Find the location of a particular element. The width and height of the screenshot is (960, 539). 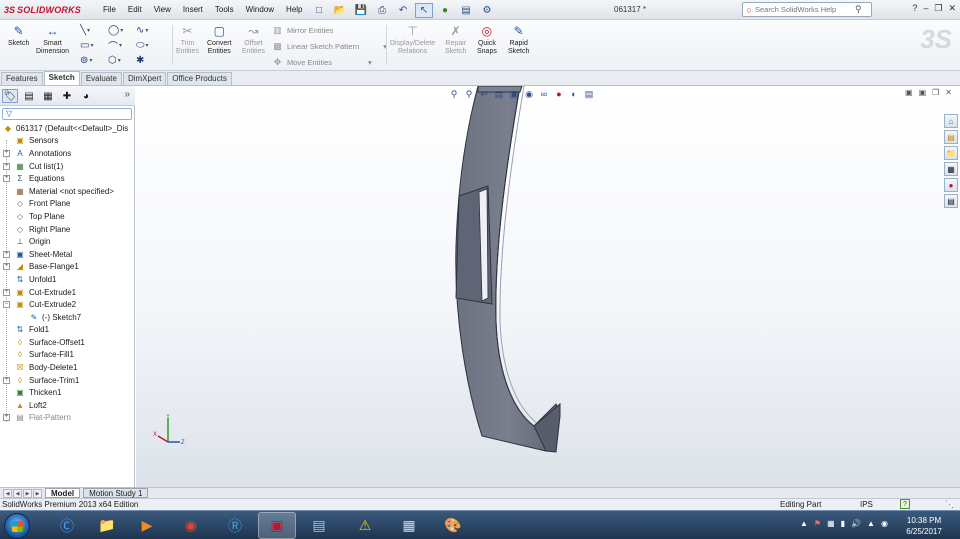

dimxpert-manager-icon: ✚ is located at coordinates (67, 96).